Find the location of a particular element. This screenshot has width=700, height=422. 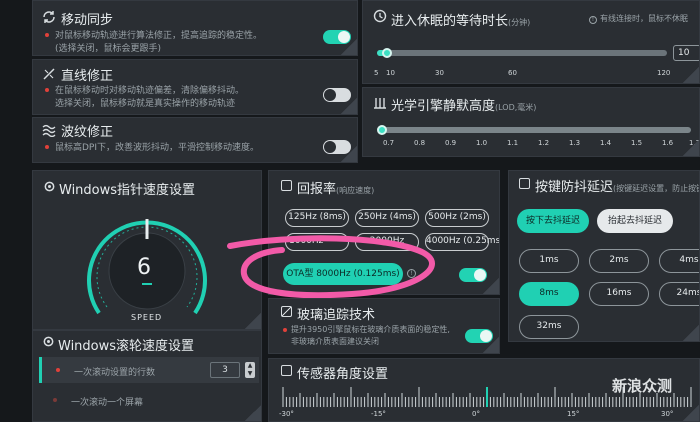

sleep-unit: (分钟) is located at coordinates (519, 22).